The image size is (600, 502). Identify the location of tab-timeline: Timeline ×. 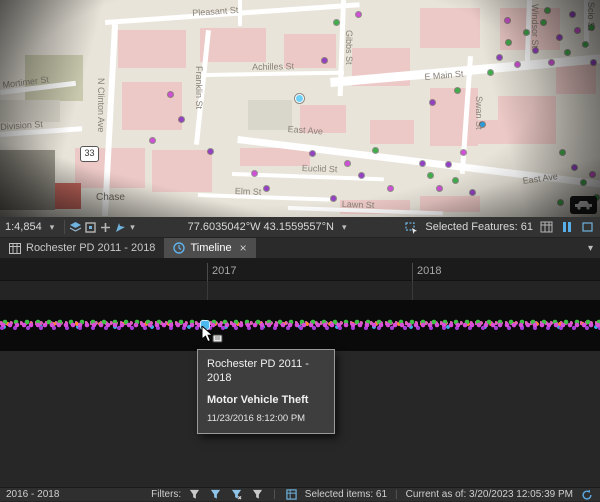
(210, 248).